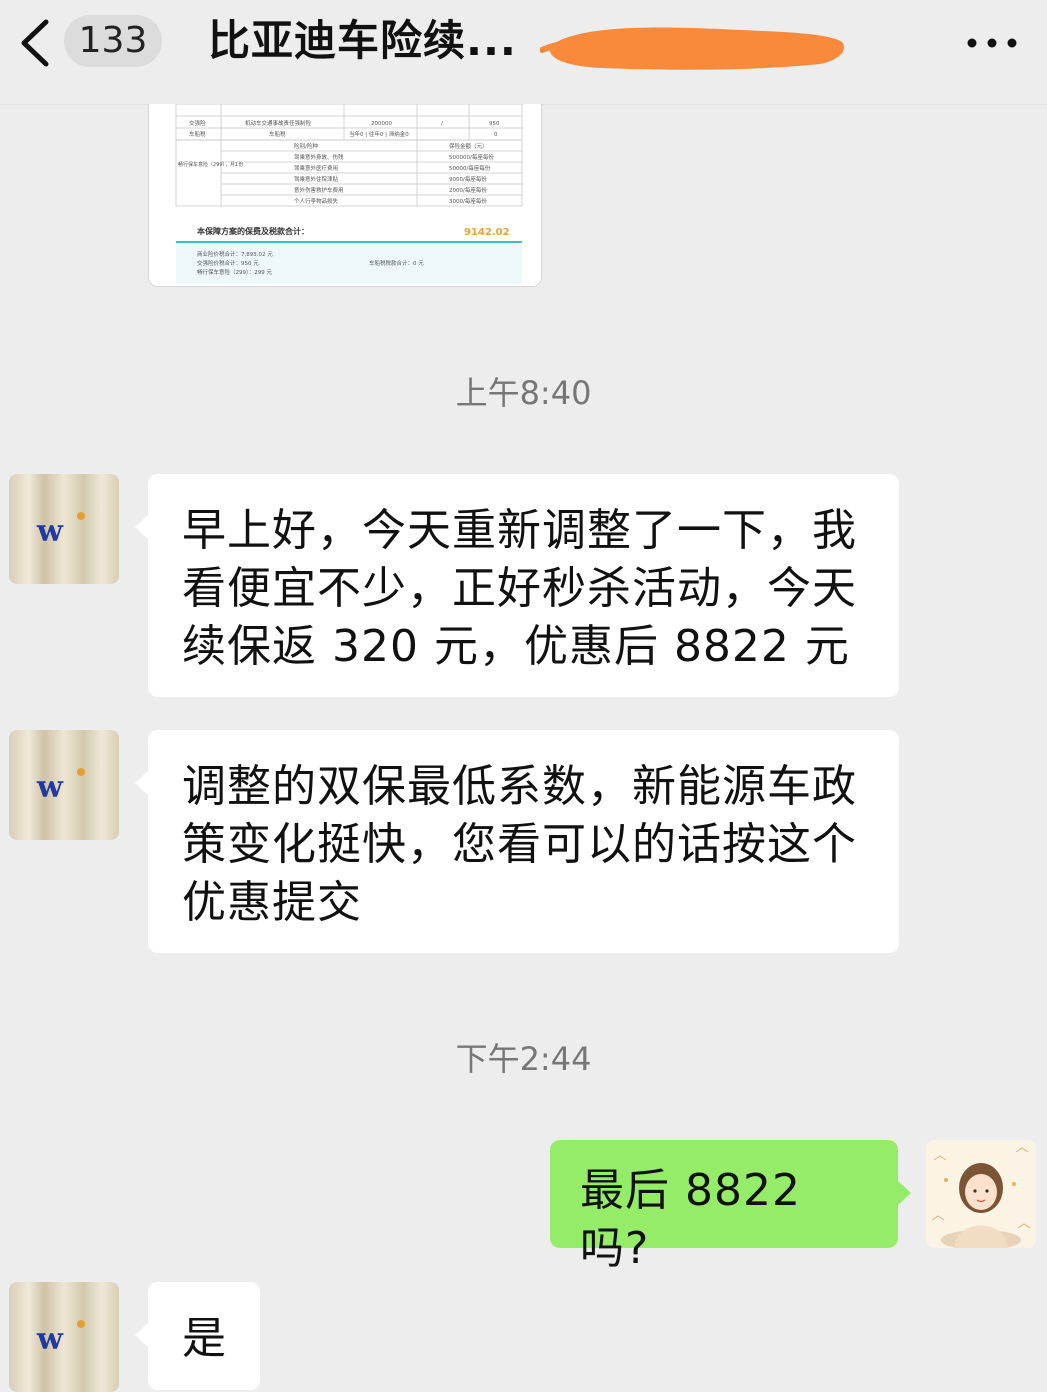 This screenshot has width=1047, height=1392. I want to click on more-menu-button, so click(992, 43).